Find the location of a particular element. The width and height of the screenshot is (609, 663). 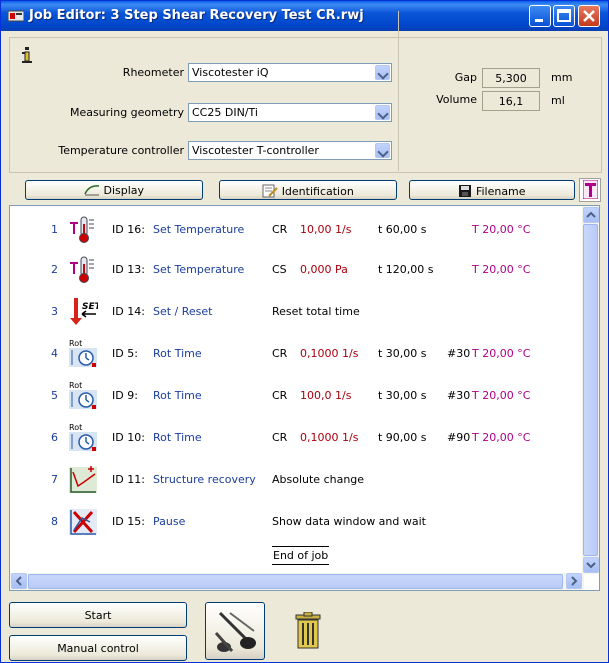

step-description: Show data window and wait is located at coordinates (349, 521).